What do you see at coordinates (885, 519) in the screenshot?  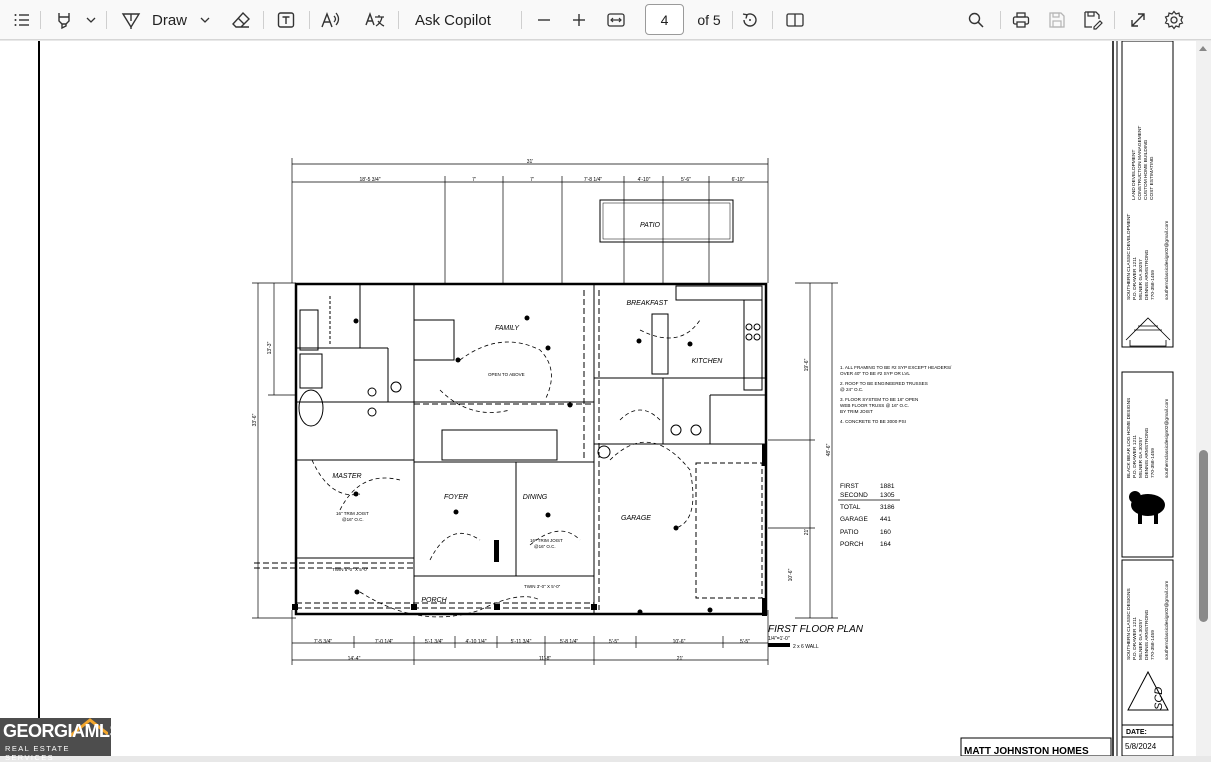 I see `svg-text: 441` at bounding box center [885, 519].